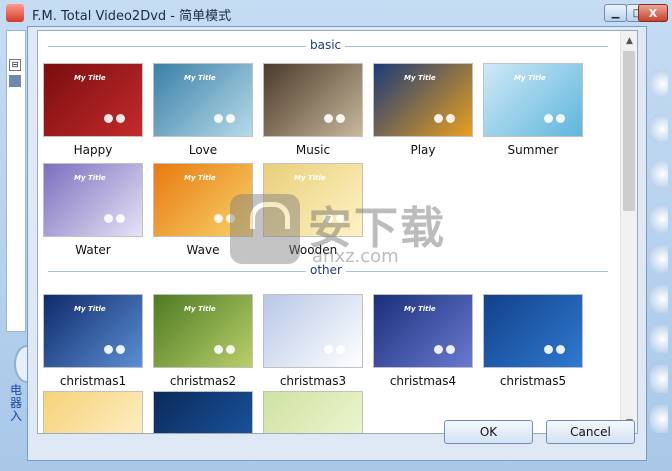 The height and width of the screenshot is (471, 672). What do you see at coordinates (203, 331) in the screenshot?
I see `template-thumbnail-christmas2: My Title` at bounding box center [203, 331].